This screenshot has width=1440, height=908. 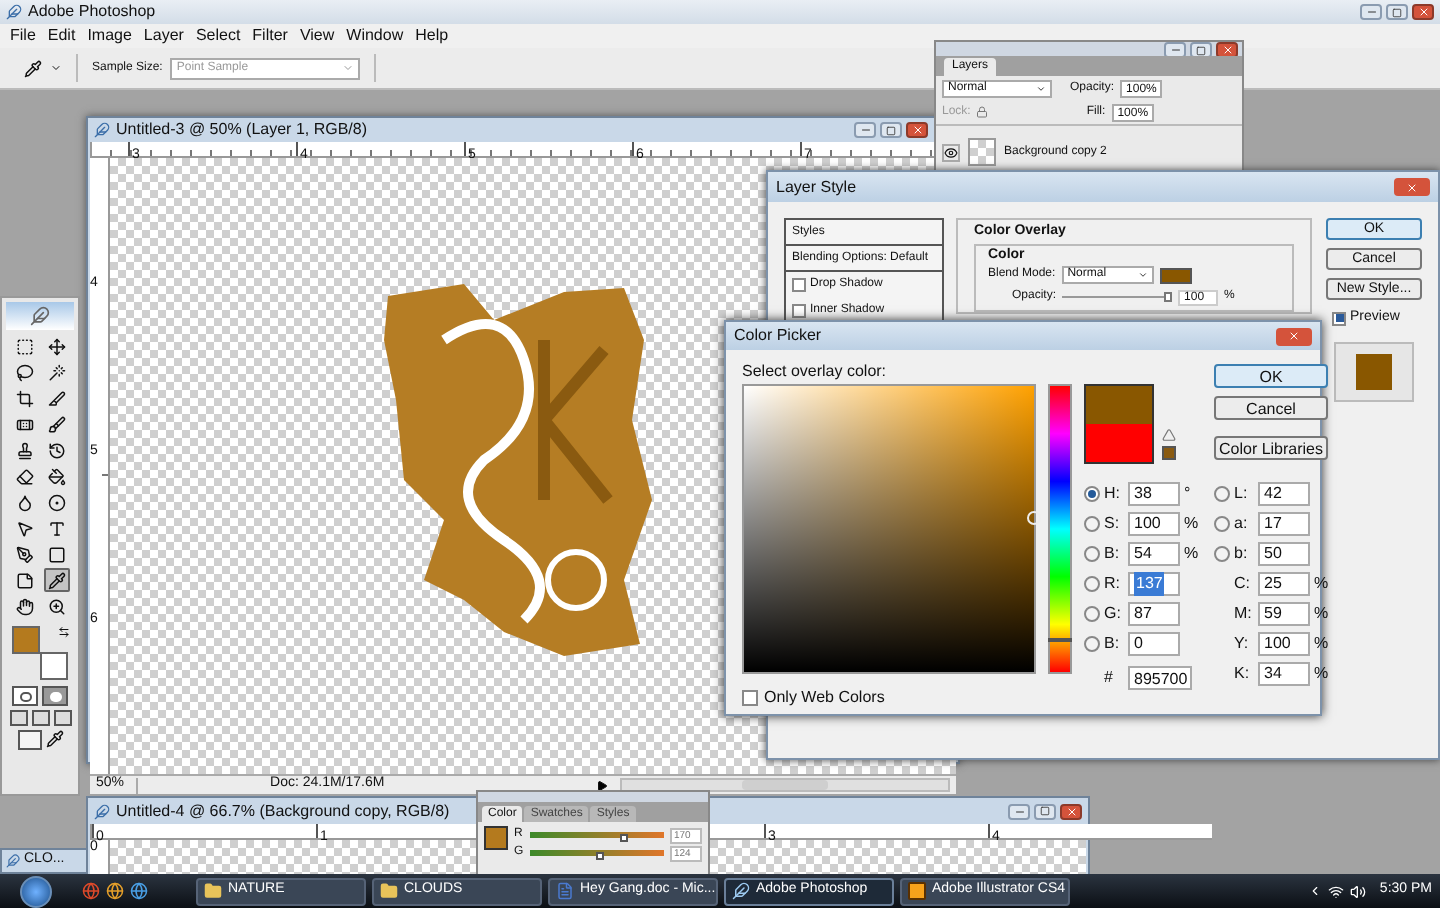 What do you see at coordinates (1335, 891) in the screenshot?
I see `network-icon` at bounding box center [1335, 891].